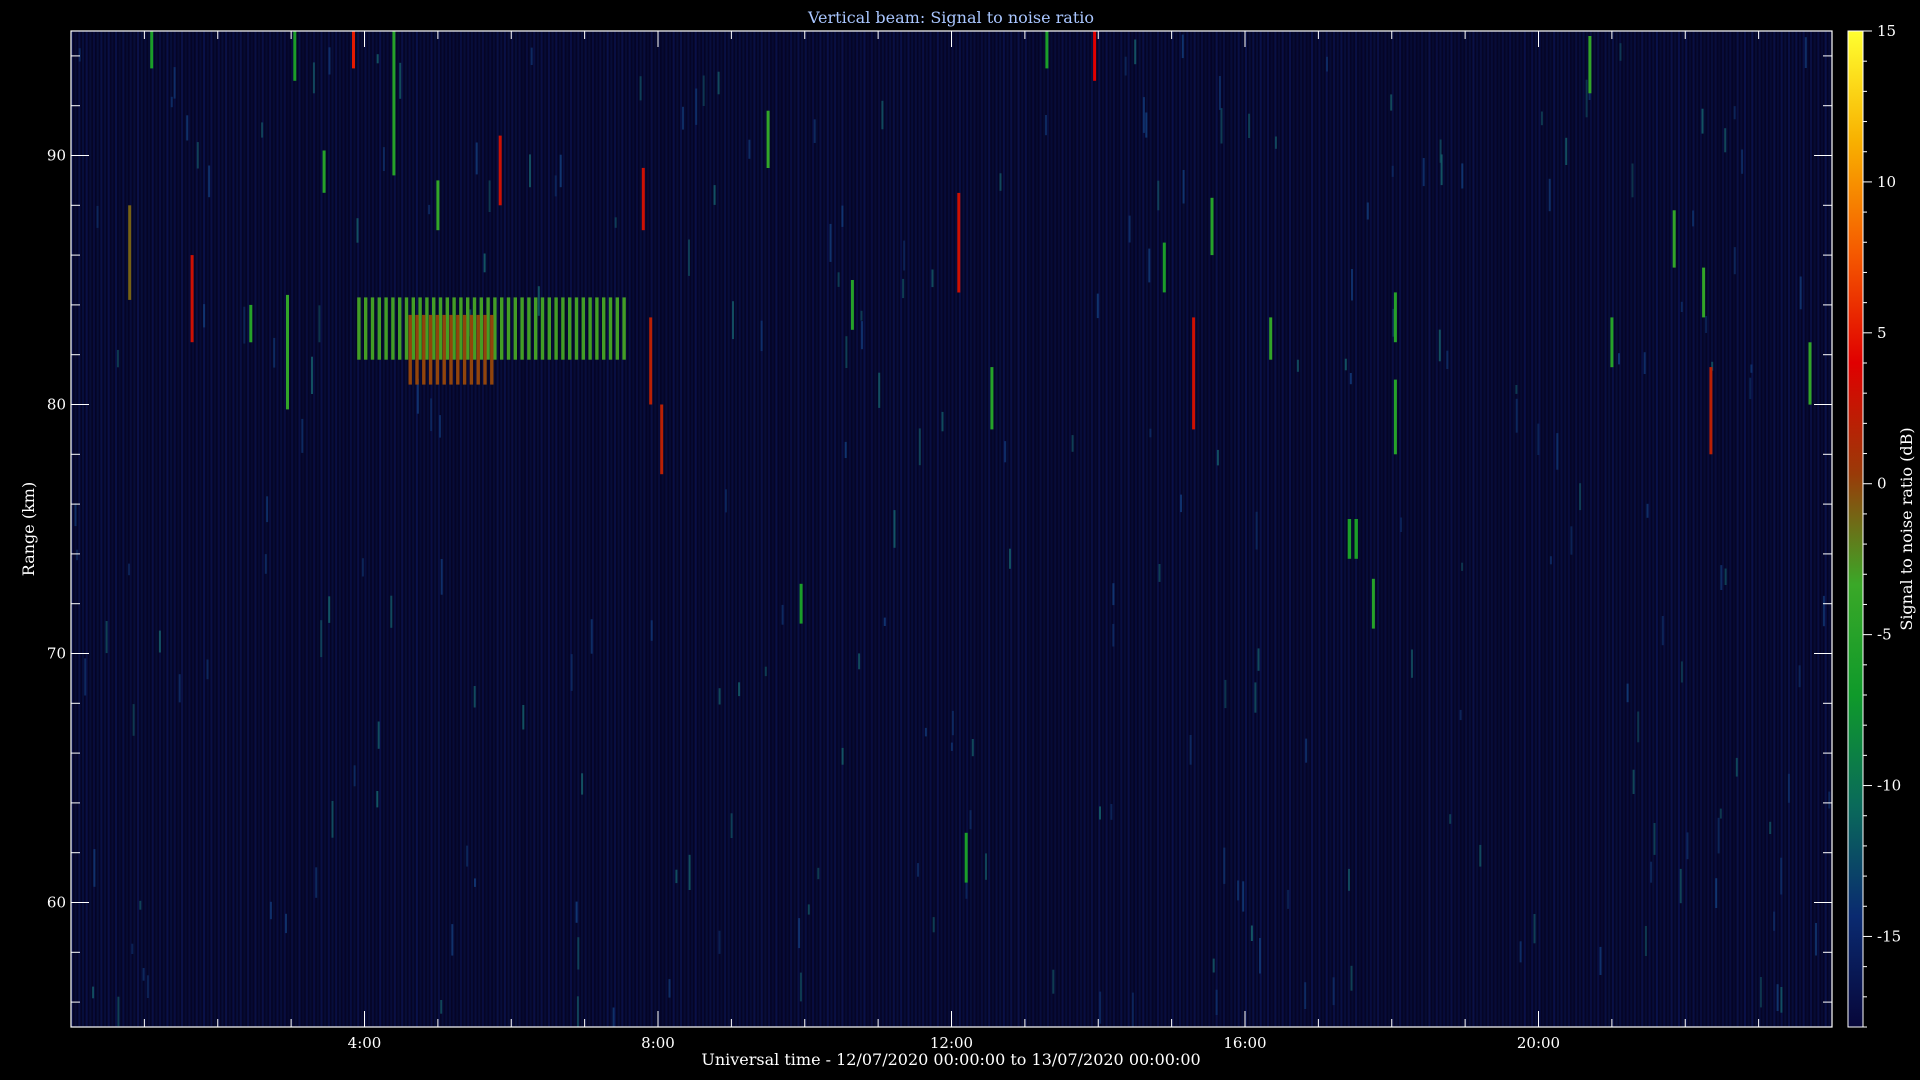 The image size is (1920, 1080). Describe the element at coordinates (1874, 525) in the screenshot. I see `colorbar: 15 10 5 0 -5 -10 -15` at that location.